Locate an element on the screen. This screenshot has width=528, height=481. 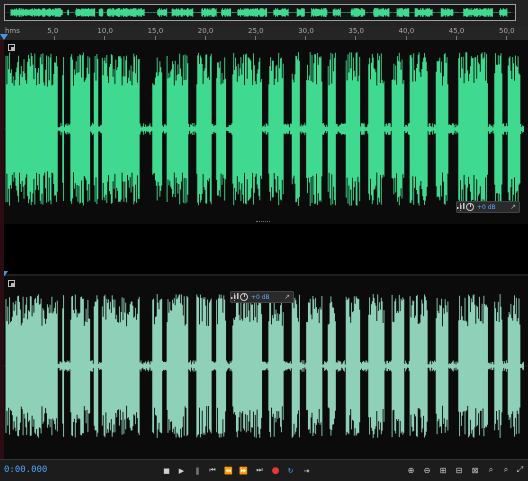
zoom-out-time-icon: ⊟ is located at coordinates (459, 470).